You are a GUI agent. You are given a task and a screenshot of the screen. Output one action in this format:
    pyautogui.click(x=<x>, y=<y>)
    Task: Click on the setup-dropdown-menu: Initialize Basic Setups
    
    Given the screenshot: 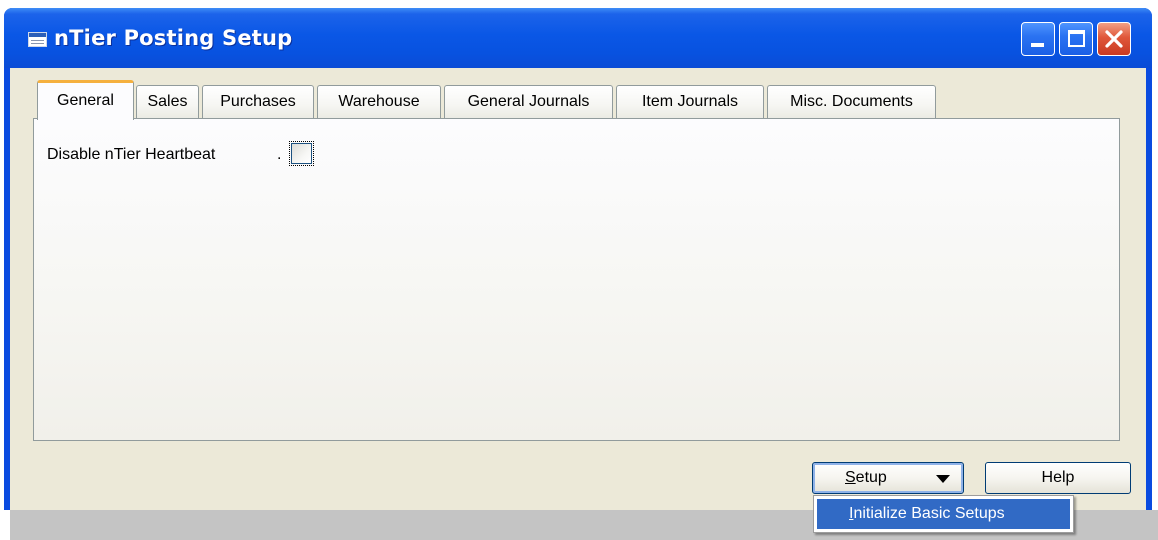 What is the action you would take?
    pyautogui.click(x=943, y=514)
    